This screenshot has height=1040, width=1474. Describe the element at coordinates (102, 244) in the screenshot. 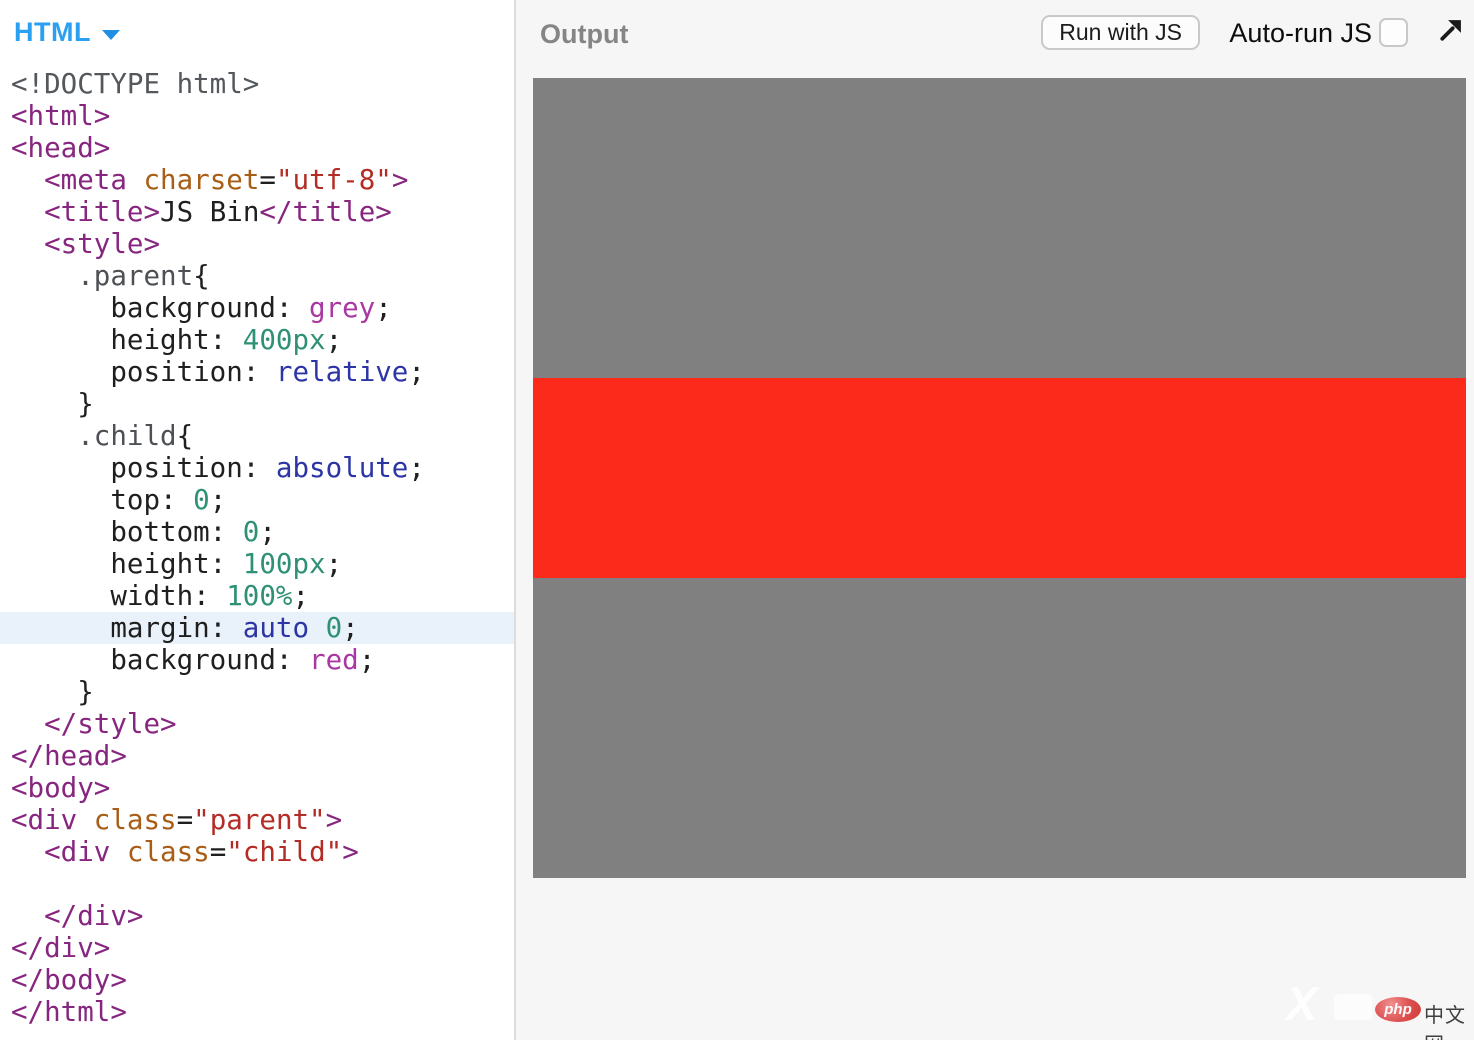

I see `code-line: <style>` at that location.